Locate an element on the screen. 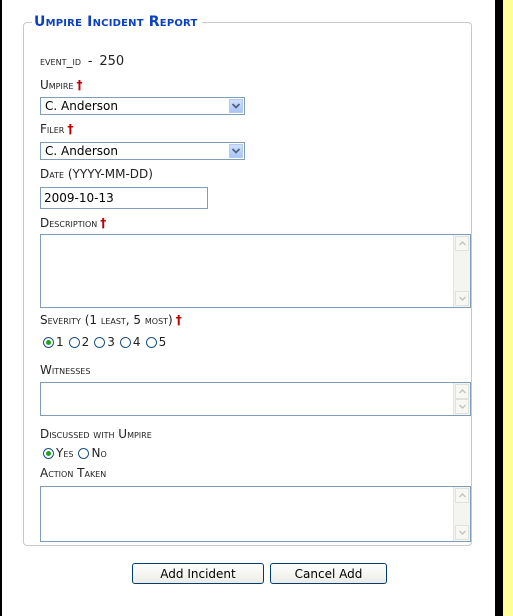  severity-option-5: 5 is located at coordinates (156, 342).